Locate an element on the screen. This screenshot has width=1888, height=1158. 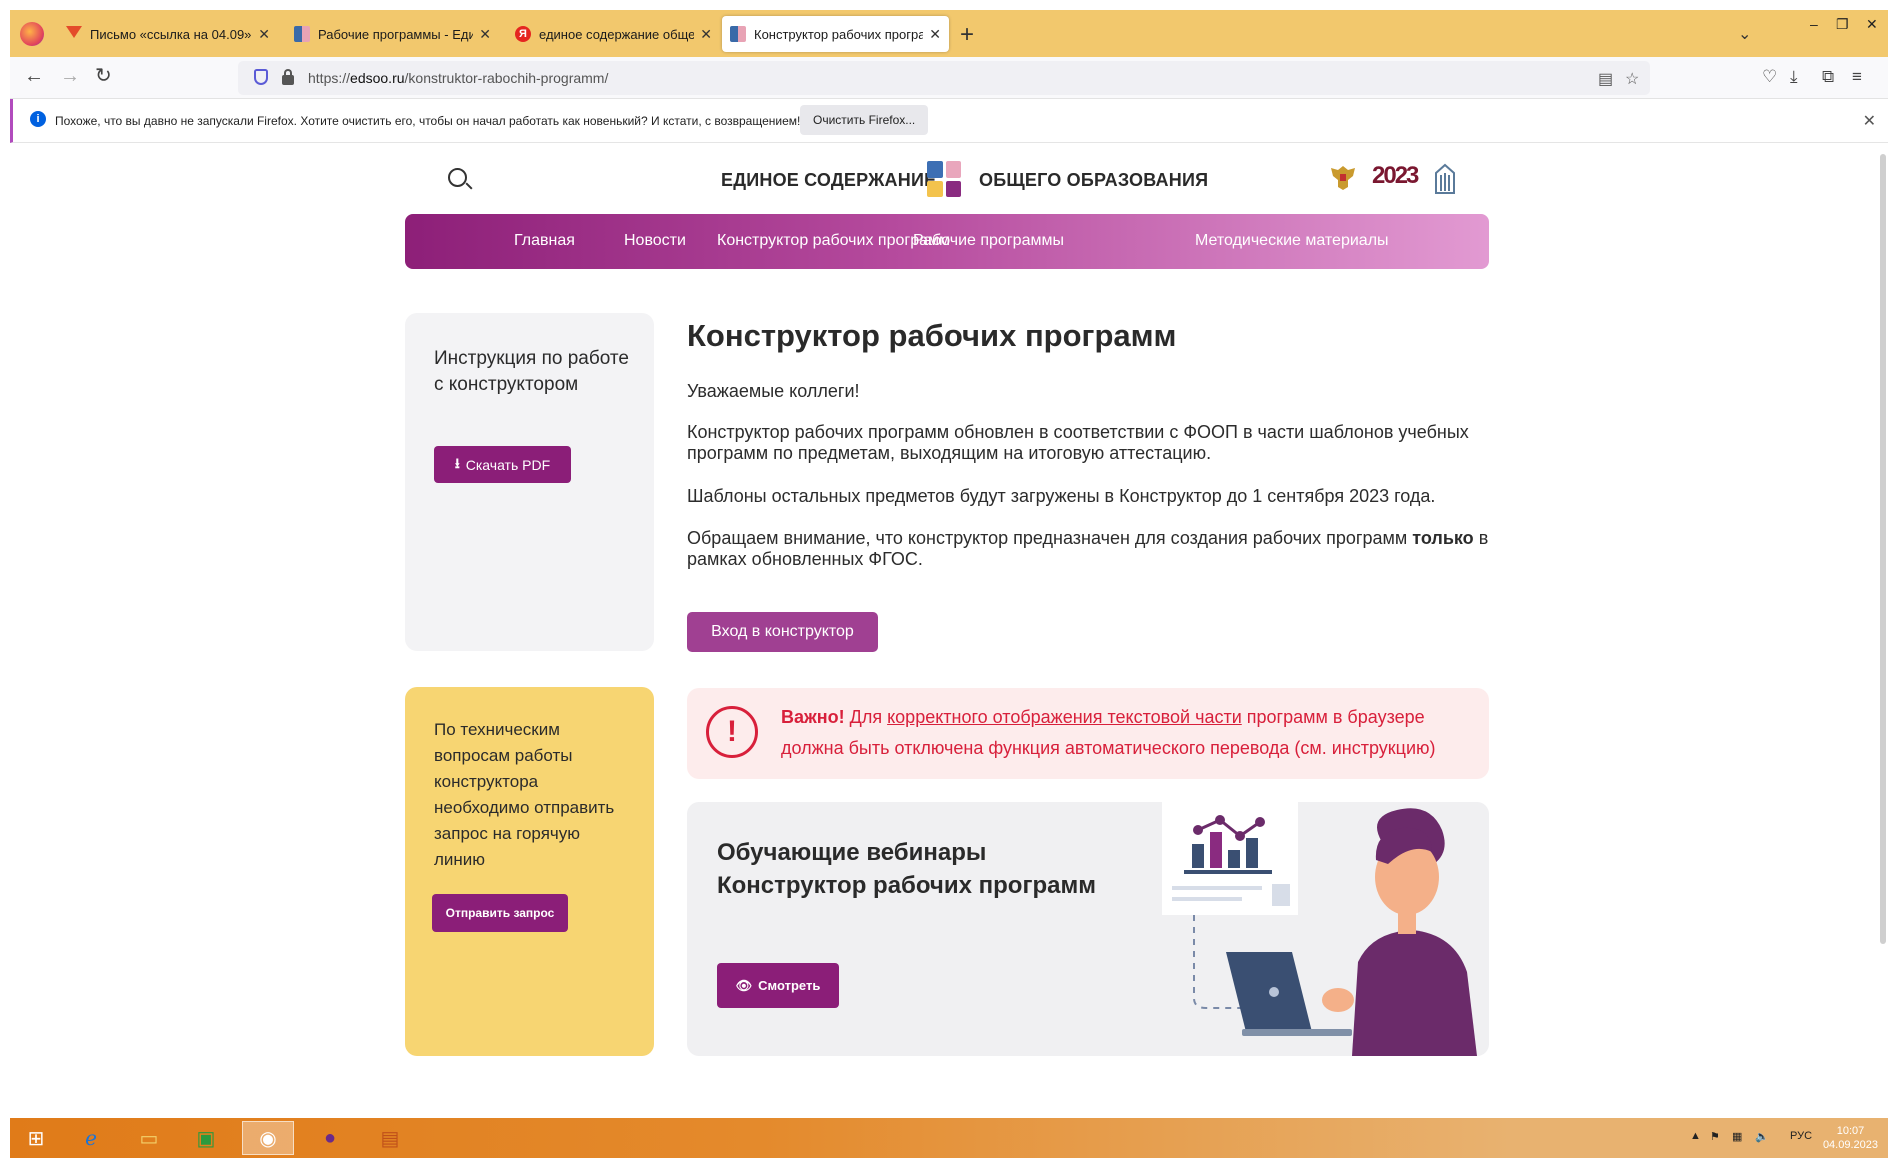
tracking-protection-icon is located at coordinates (261, 77).